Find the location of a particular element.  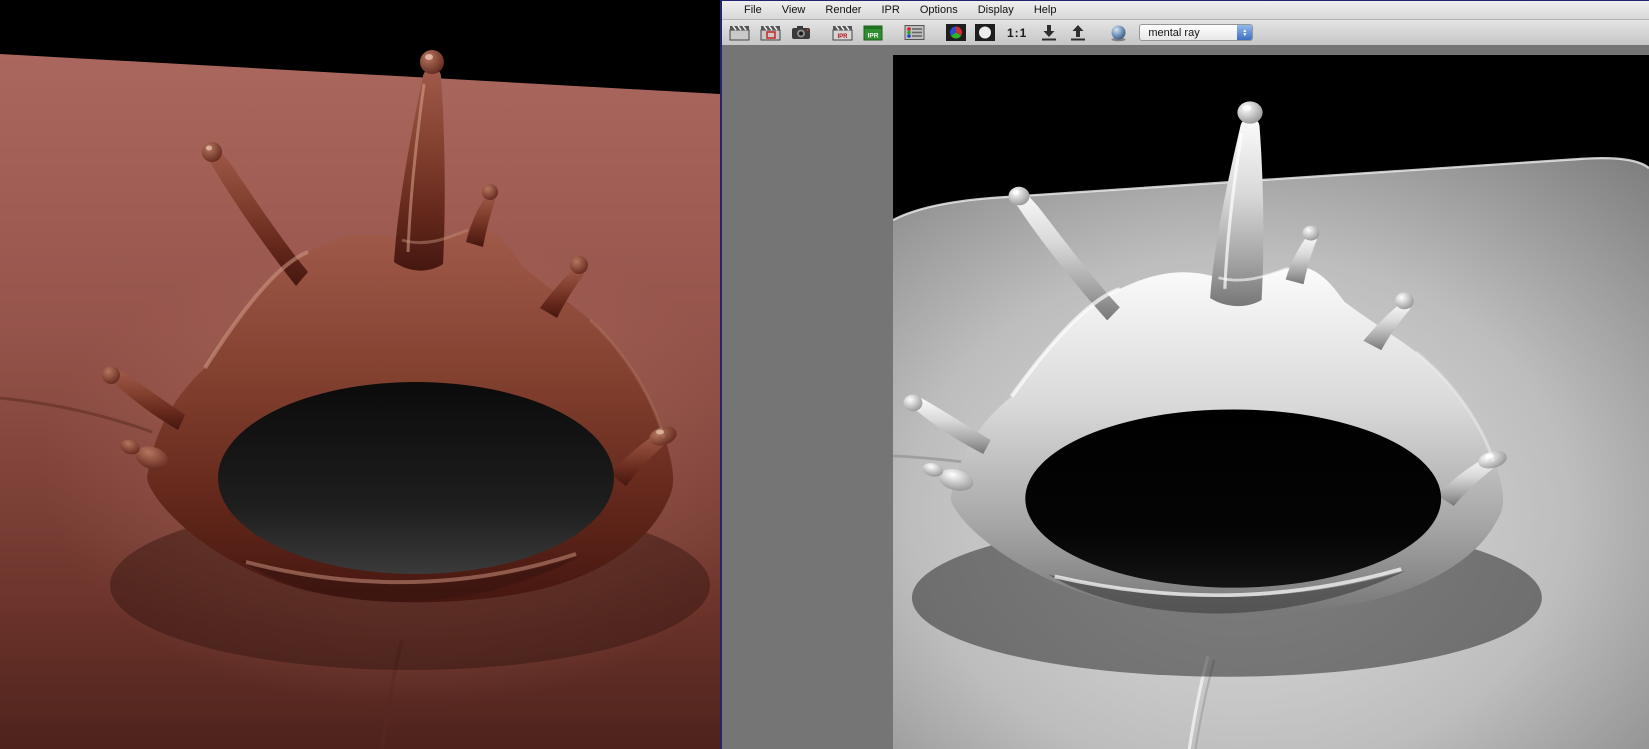

rgb-channels-icon is located at coordinates (956, 32).